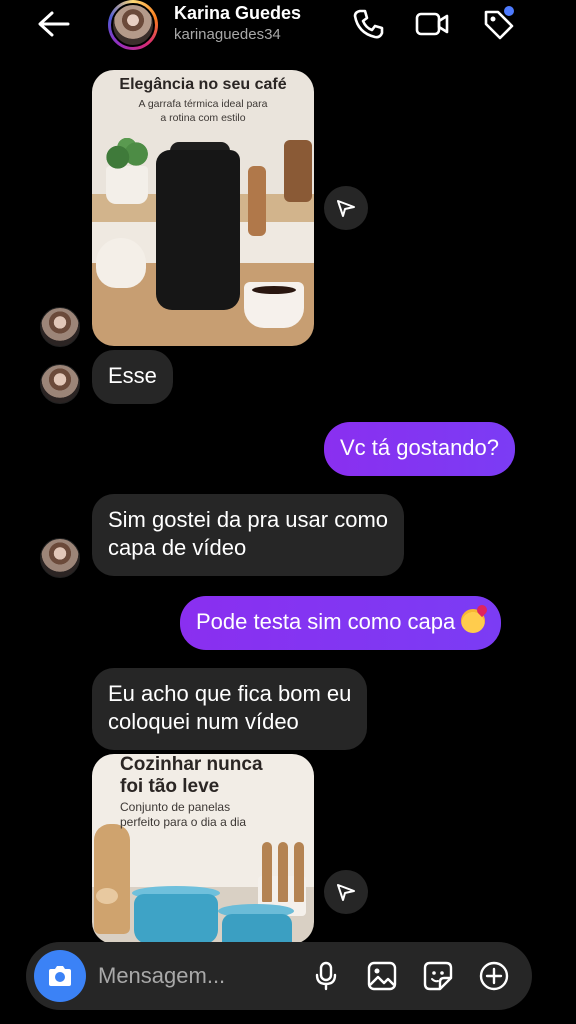 This screenshot has height=1024, width=576. I want to click on incoming-message: Esse, so click(132, 377).